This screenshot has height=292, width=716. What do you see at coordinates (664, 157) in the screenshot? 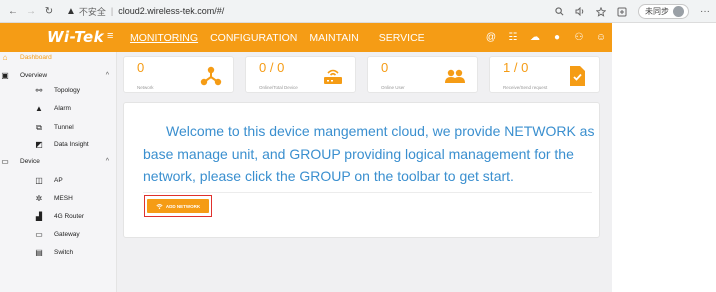
I see `blank-area` at bounding box center [664, 157].